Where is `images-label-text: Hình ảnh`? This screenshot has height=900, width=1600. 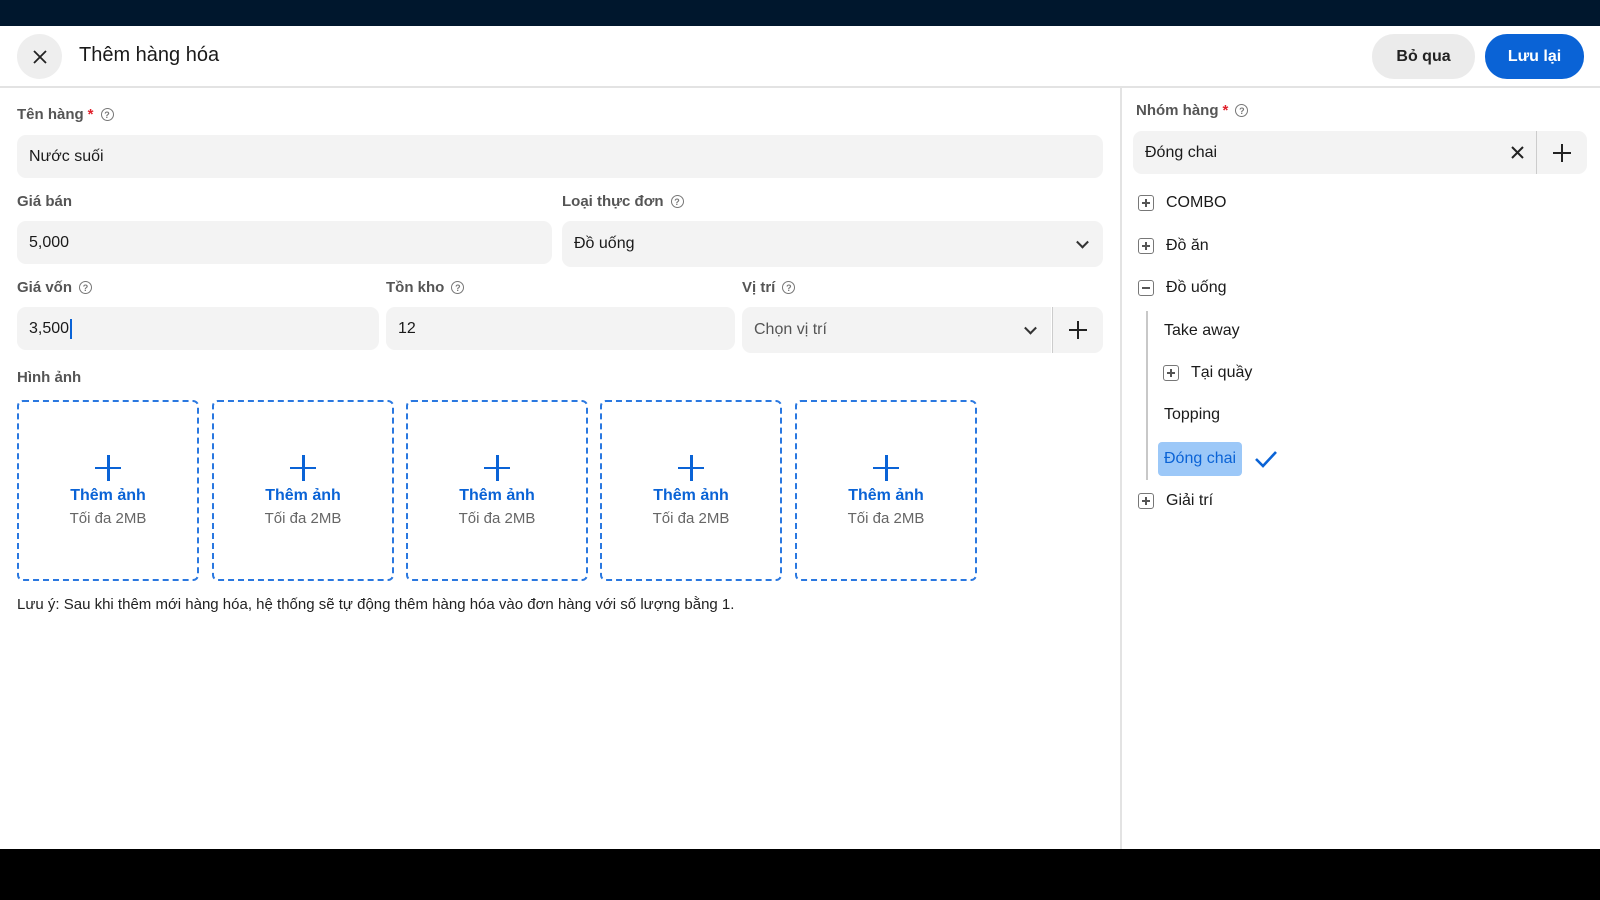
images-label-text: Hình ảnh is located at coordinates (49, 377).